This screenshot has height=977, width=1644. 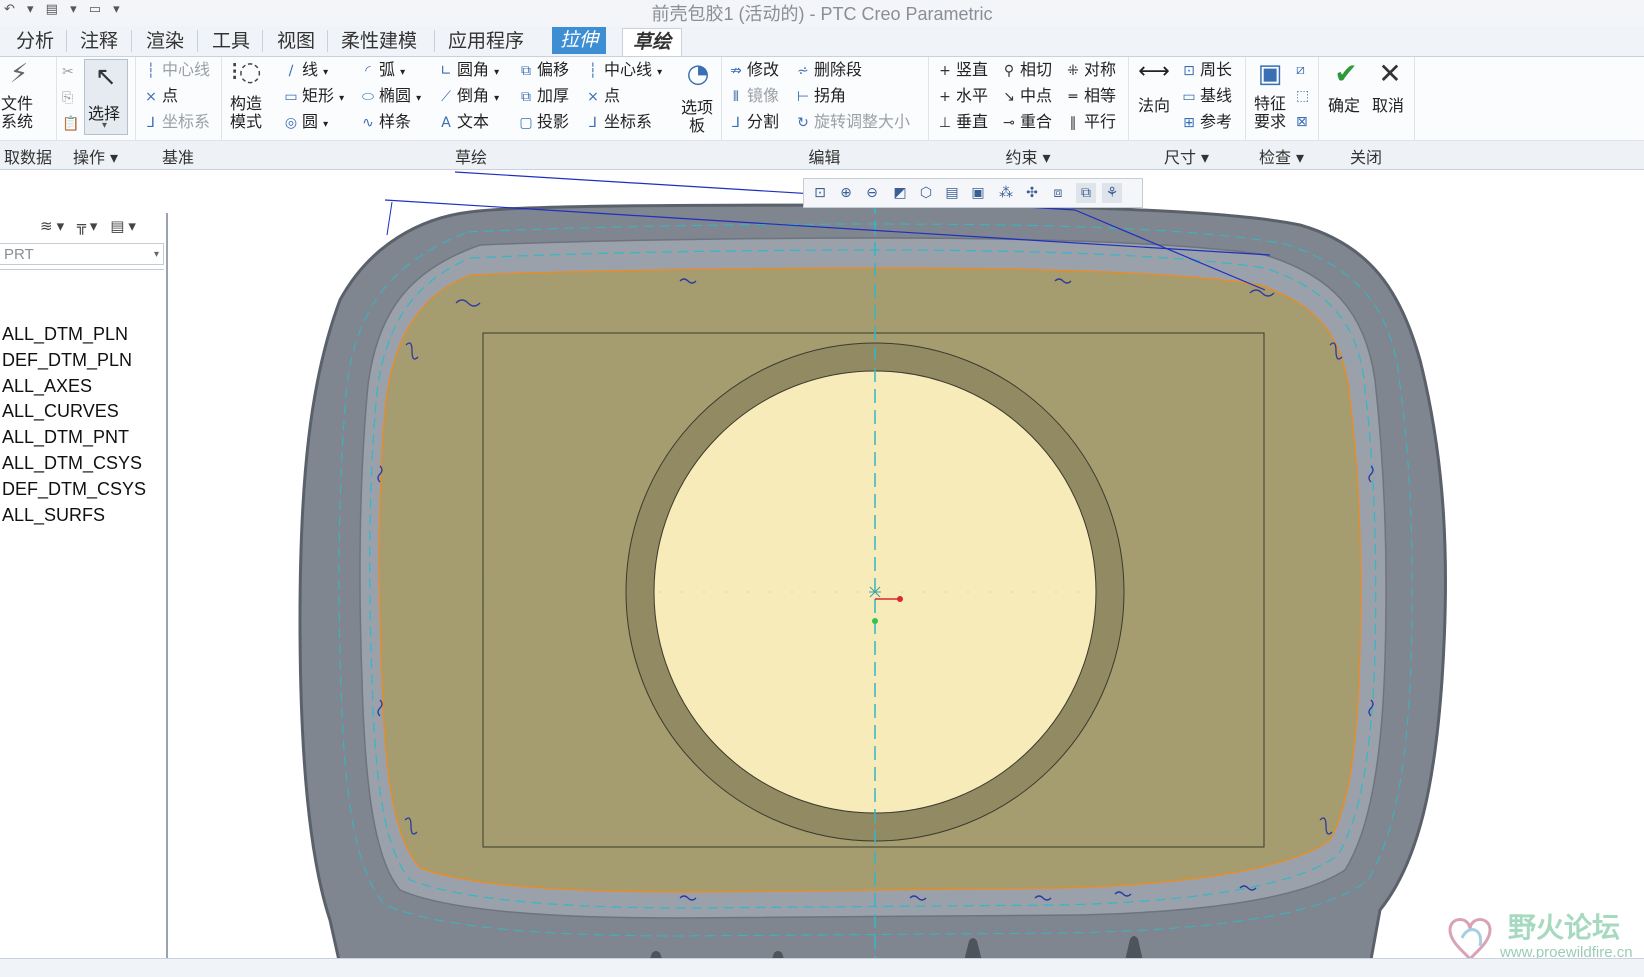 What do you see at coordinates (1032, 193) in the screenshot?
I see `spin-center-icon: ✣` at bounding box center [1032, 193].